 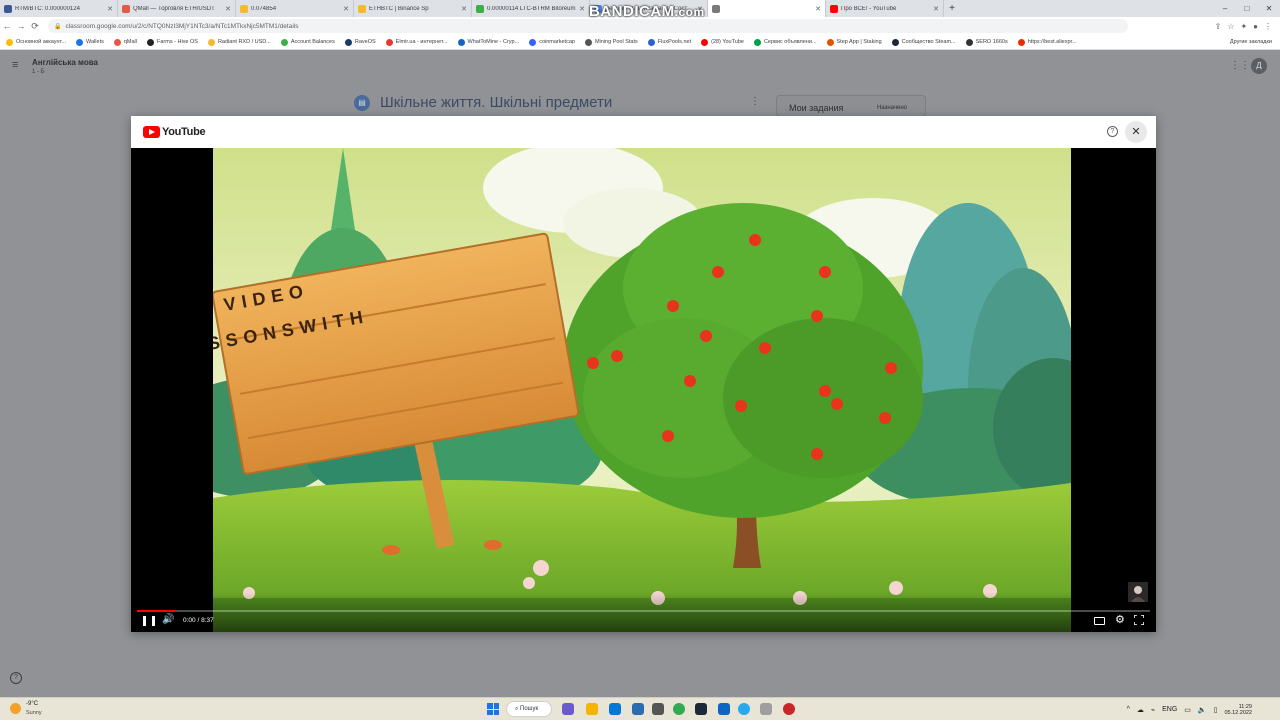 What do you see at coordinates (1247, 8) in the screenshot?
I see `maximize-button: □` at bounding box center [1247, 8].